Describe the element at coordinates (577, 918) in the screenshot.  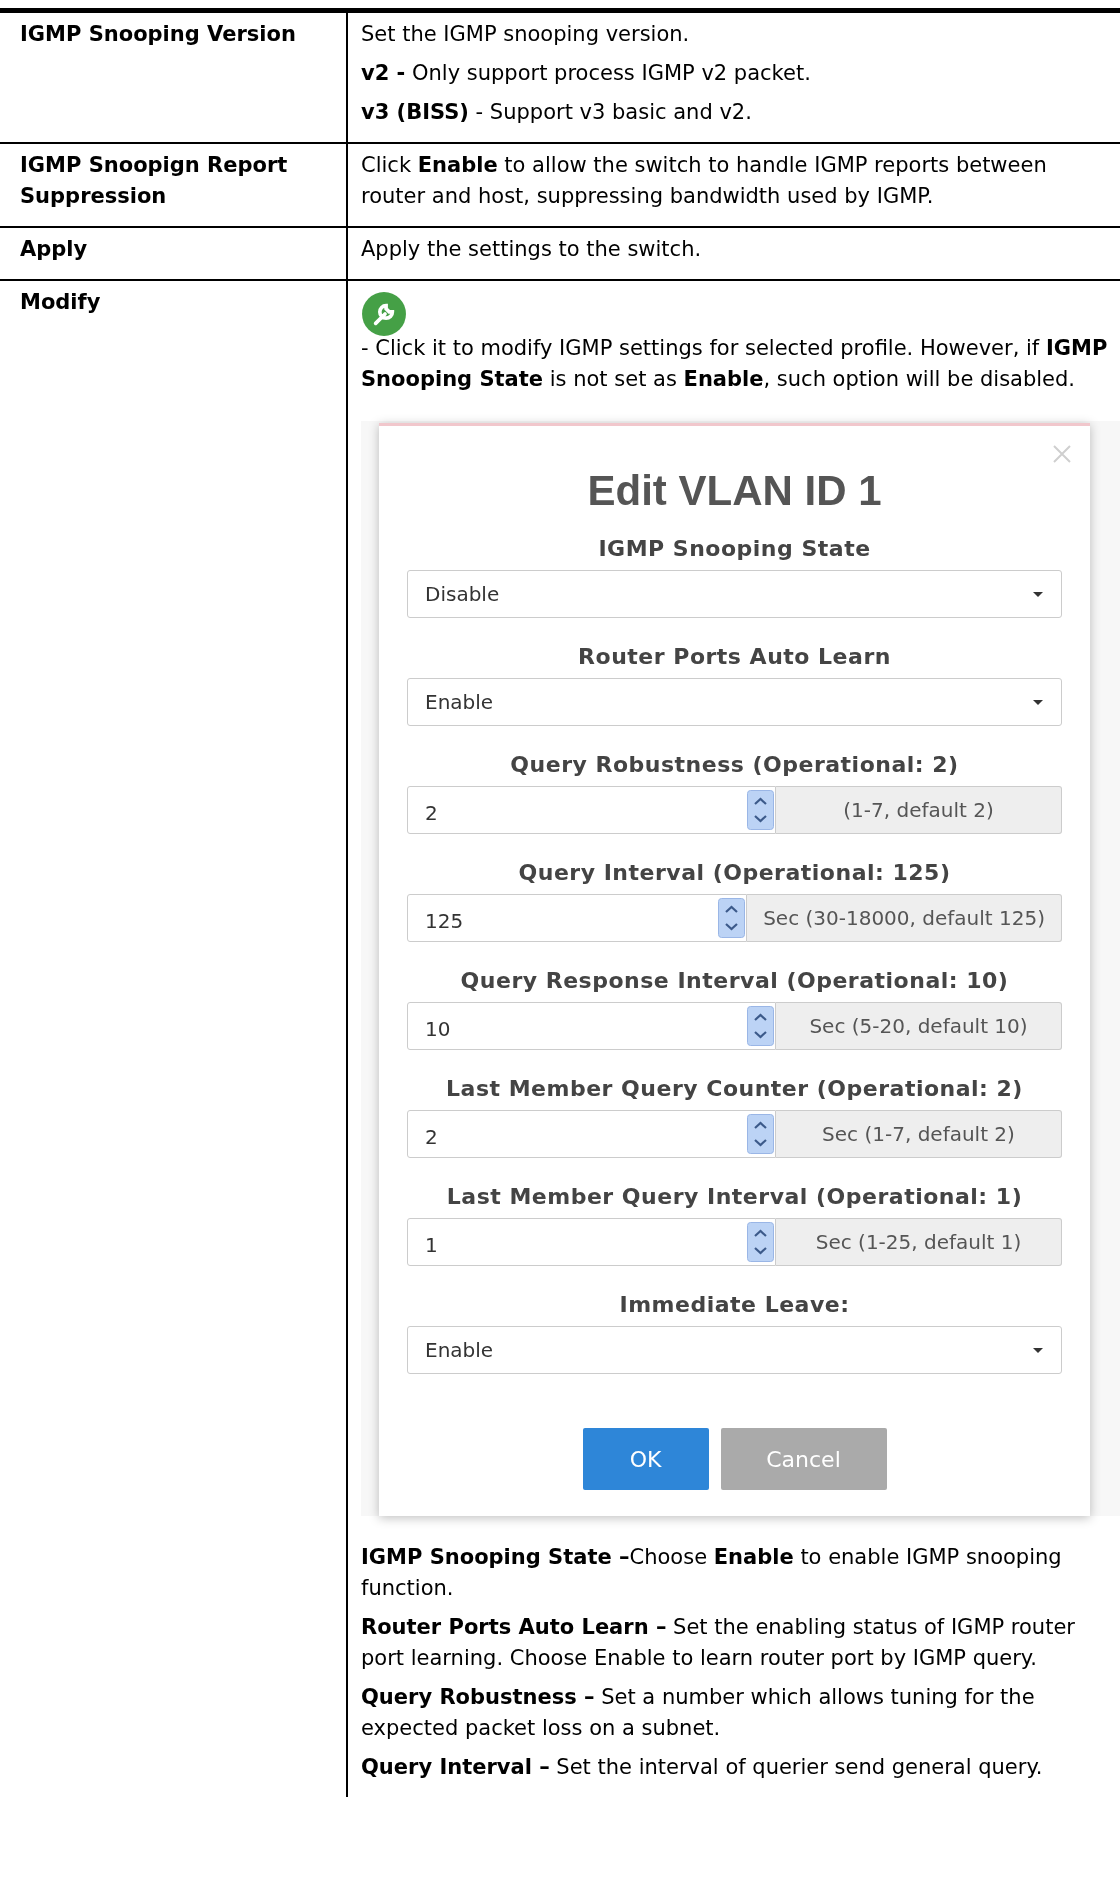
I see `number-input: 125` at that location.